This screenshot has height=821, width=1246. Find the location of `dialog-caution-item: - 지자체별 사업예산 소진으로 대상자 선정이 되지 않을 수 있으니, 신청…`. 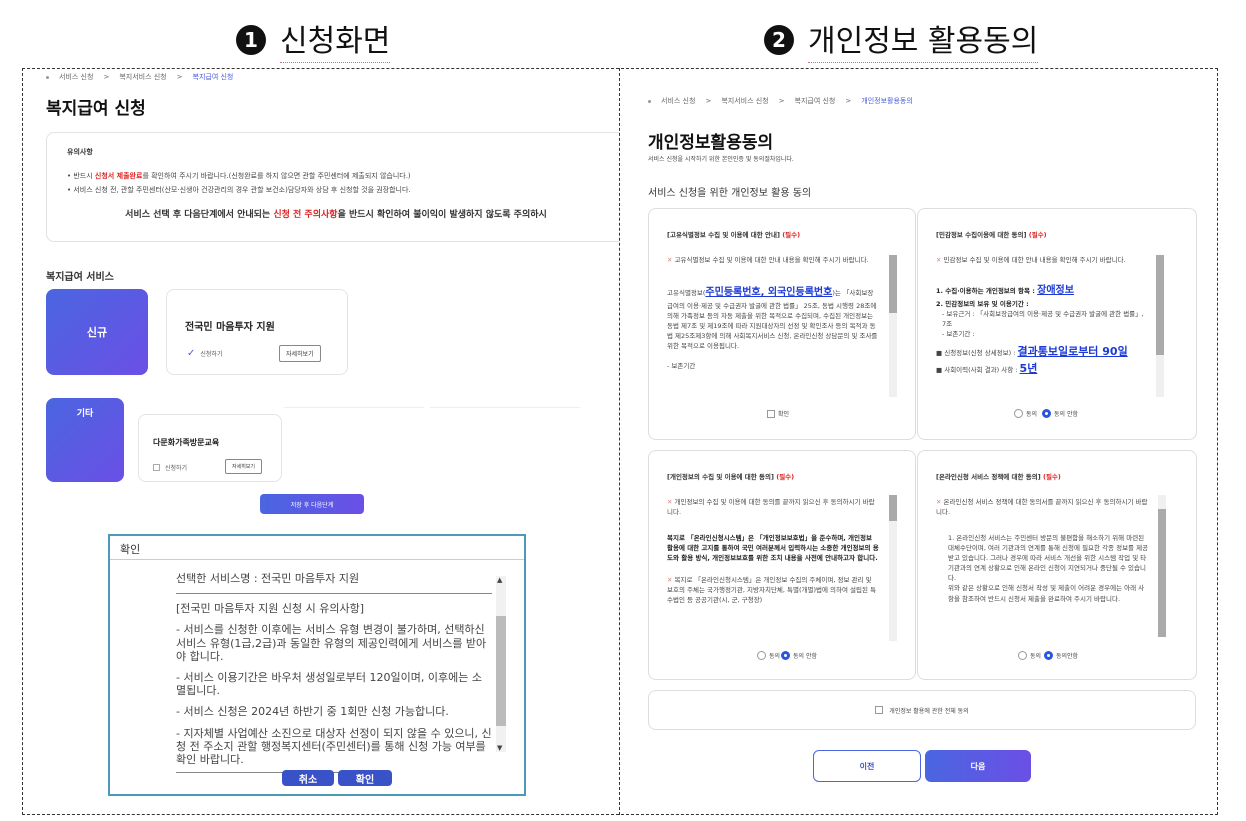

dialog-caution-item: - 지자체별 사업예산 소진으로 대상자 선정이 되지 않을 수 있으니, 신청… is located at coordinates (334, 746).